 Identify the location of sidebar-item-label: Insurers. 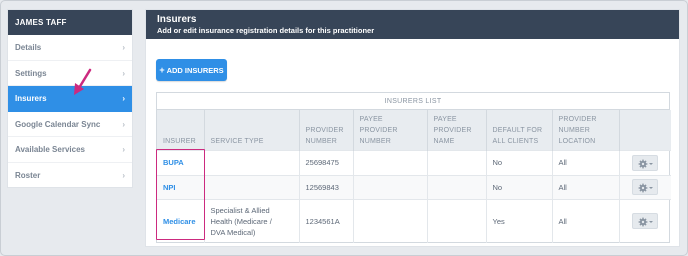
(31, 98).